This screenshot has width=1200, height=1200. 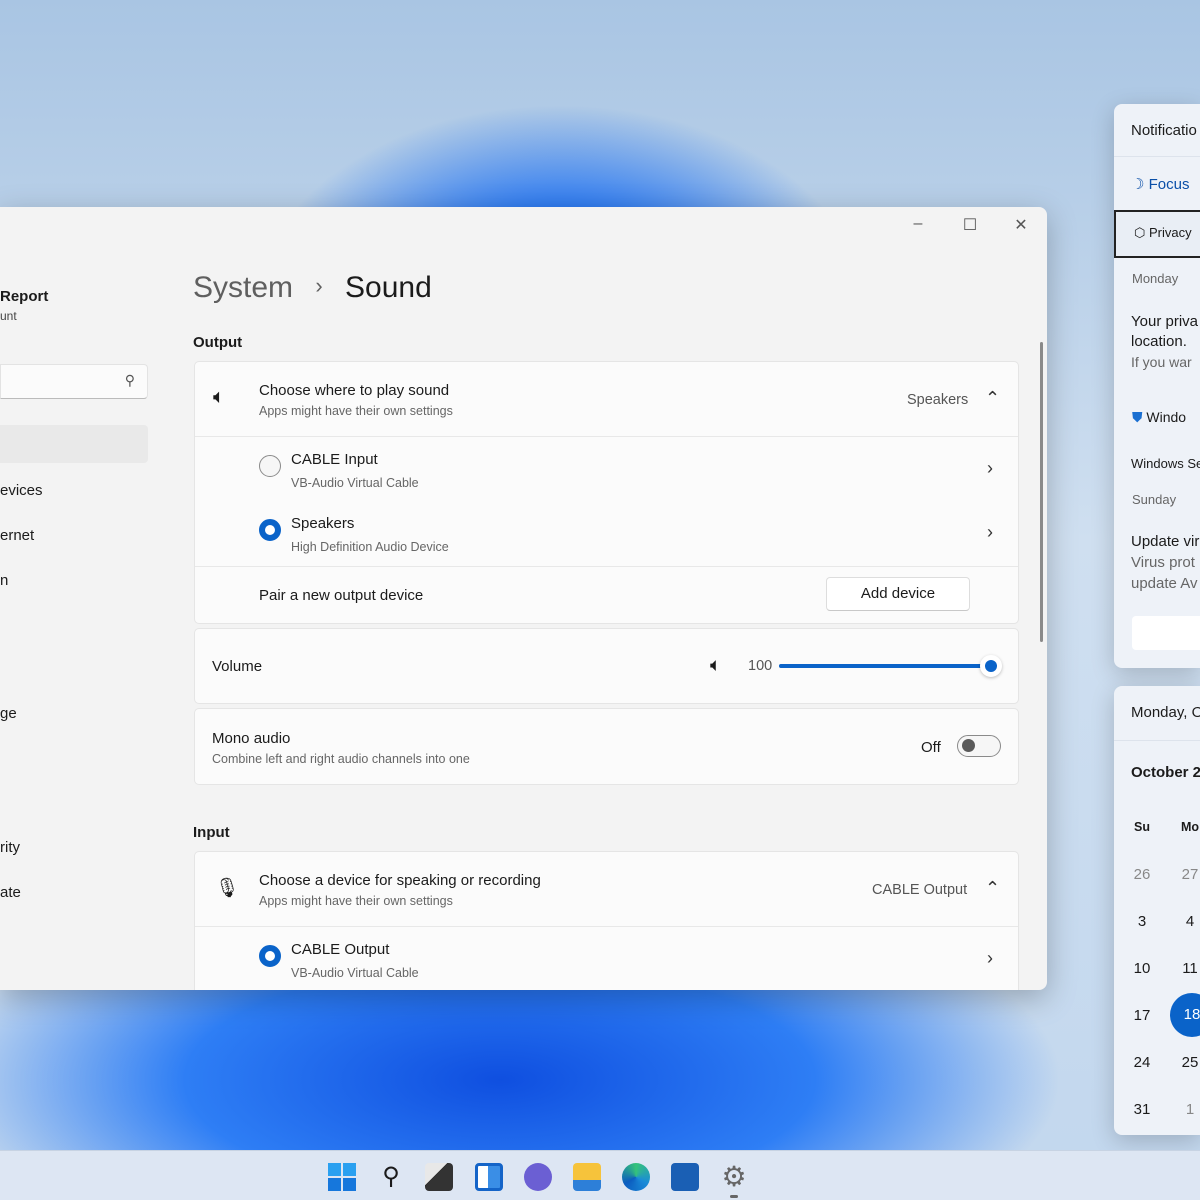 I want to click on sidebar-item-personalization: n, so click(x=4, y=580).